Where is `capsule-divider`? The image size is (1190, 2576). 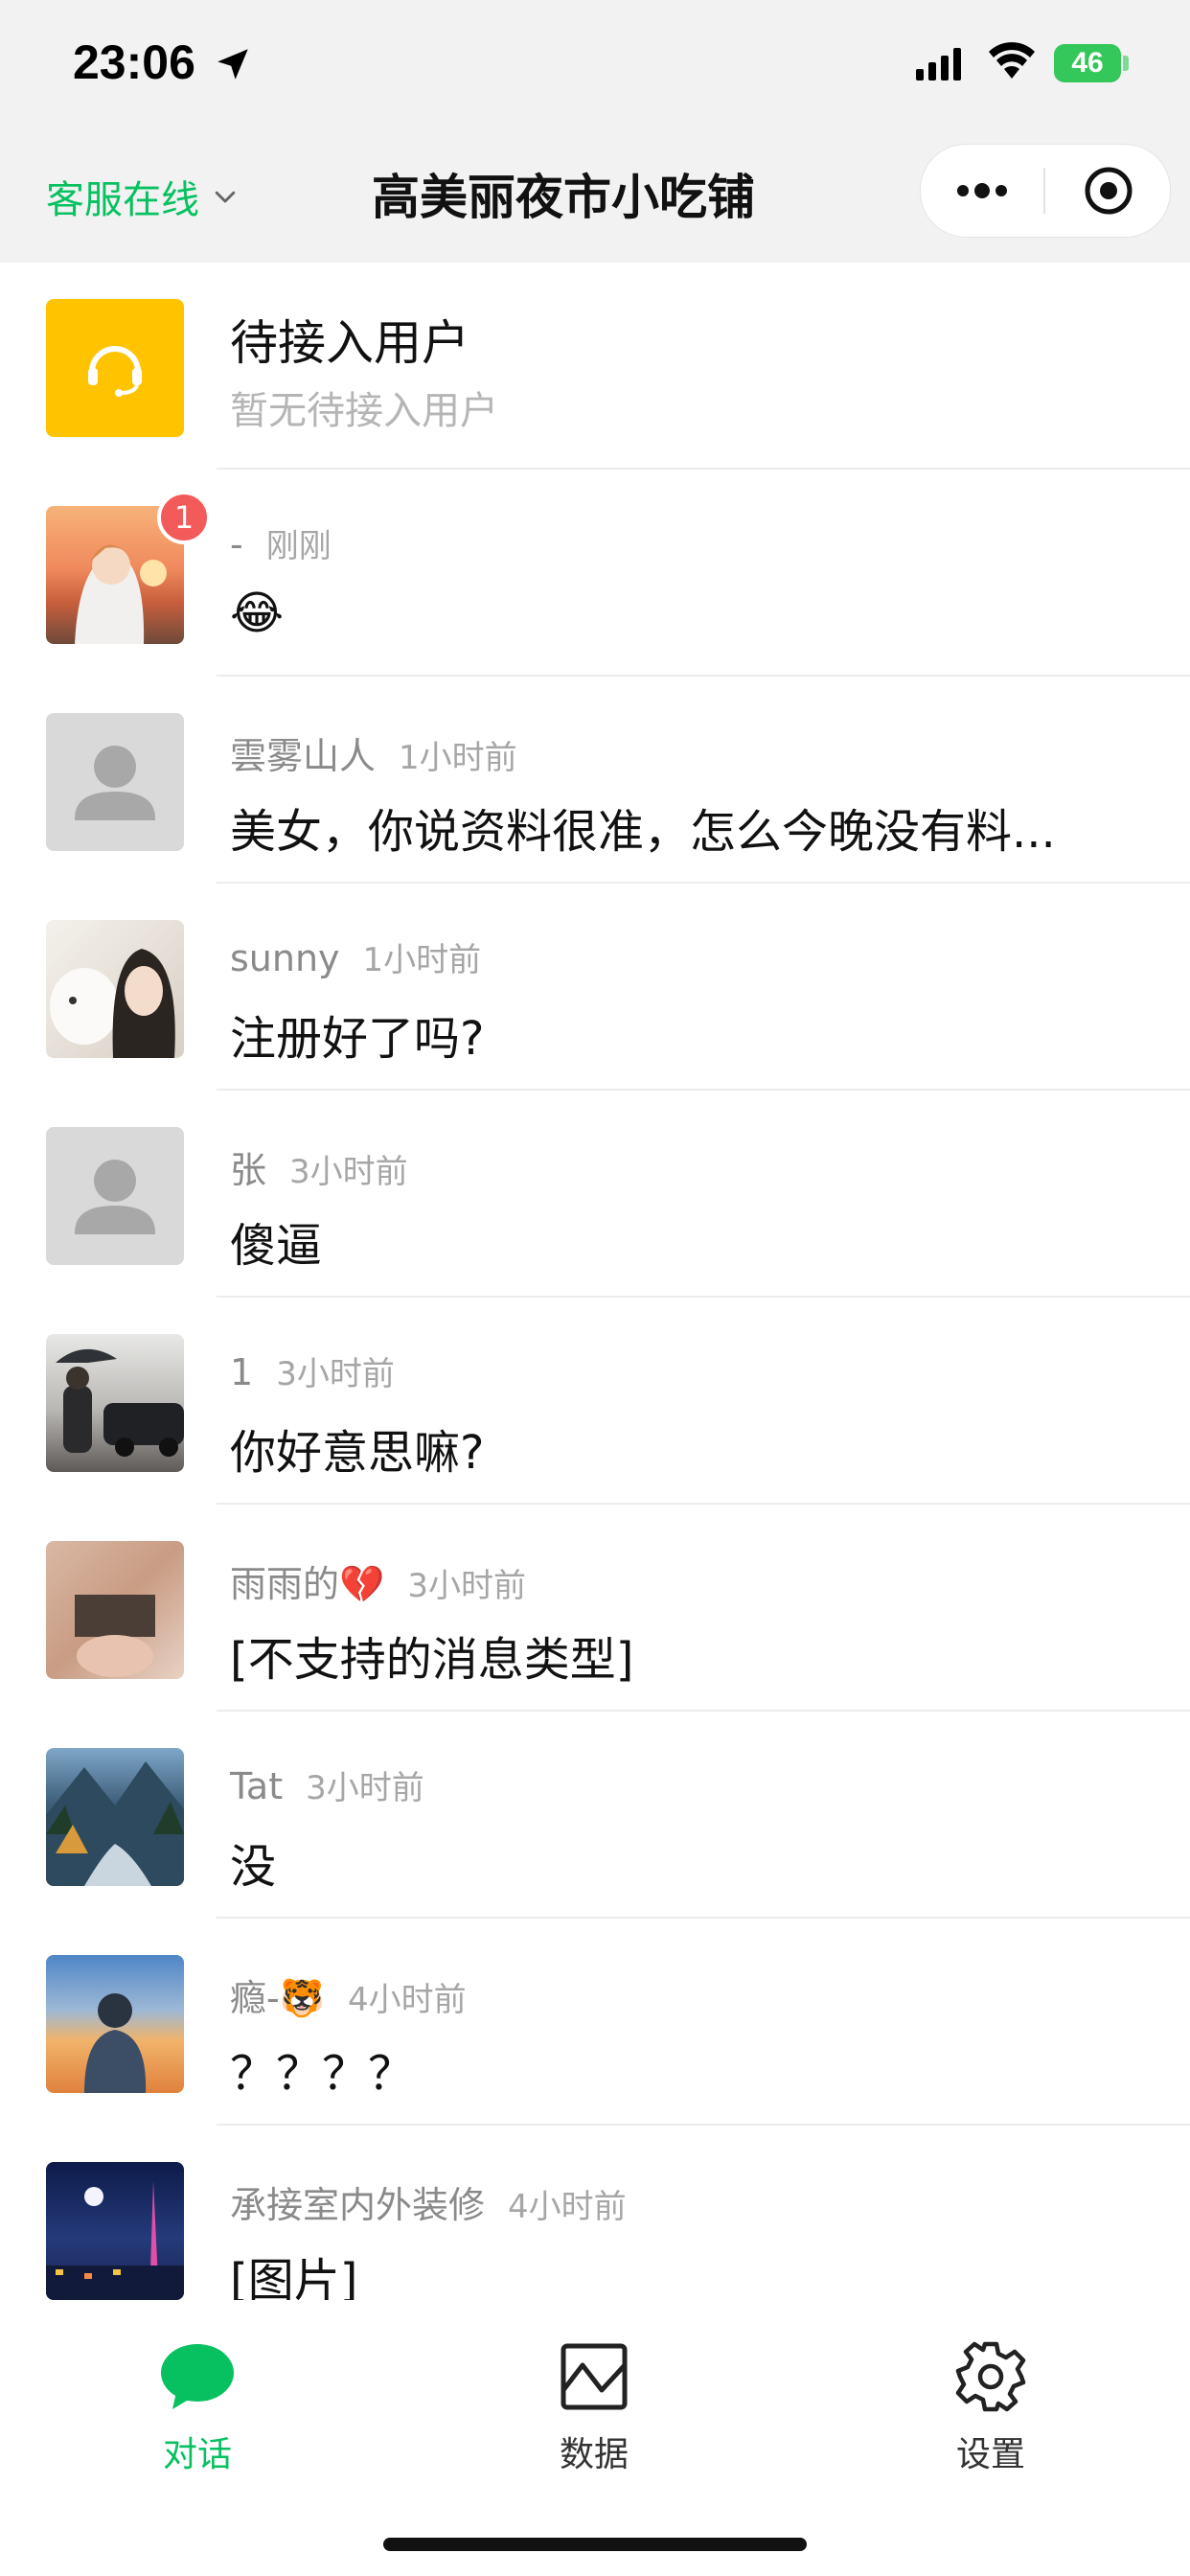 capsule-divider is located at coordinates (1044, 191).